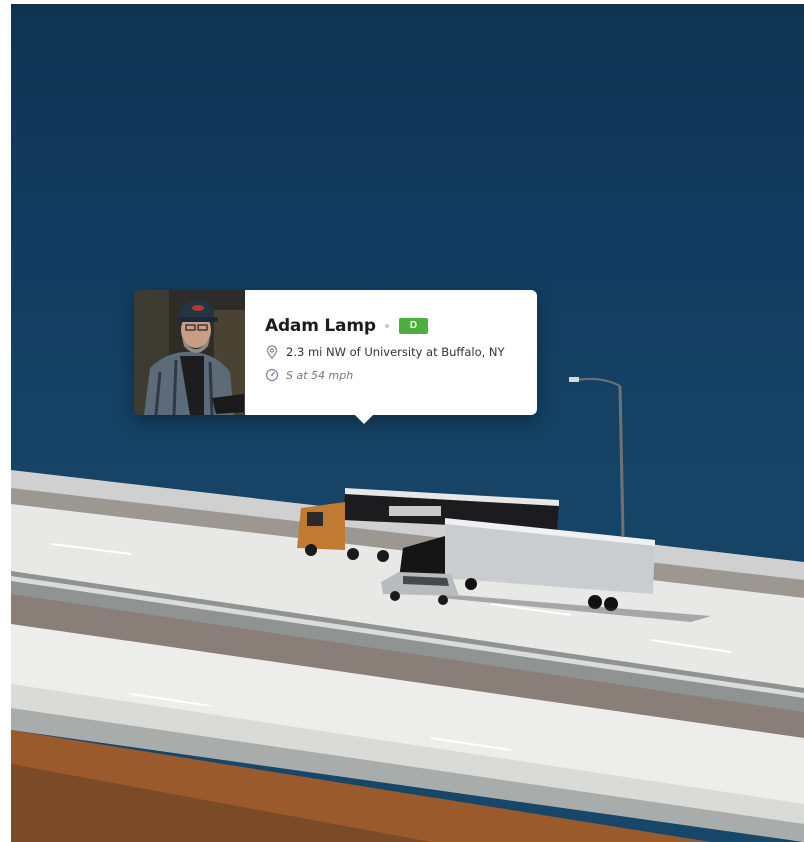 This screenshot has height=842, width=804. What do you see at coordinates (364, 419) in the screenshot?
I see `popup-pointer` at bounding box center [364, 419].